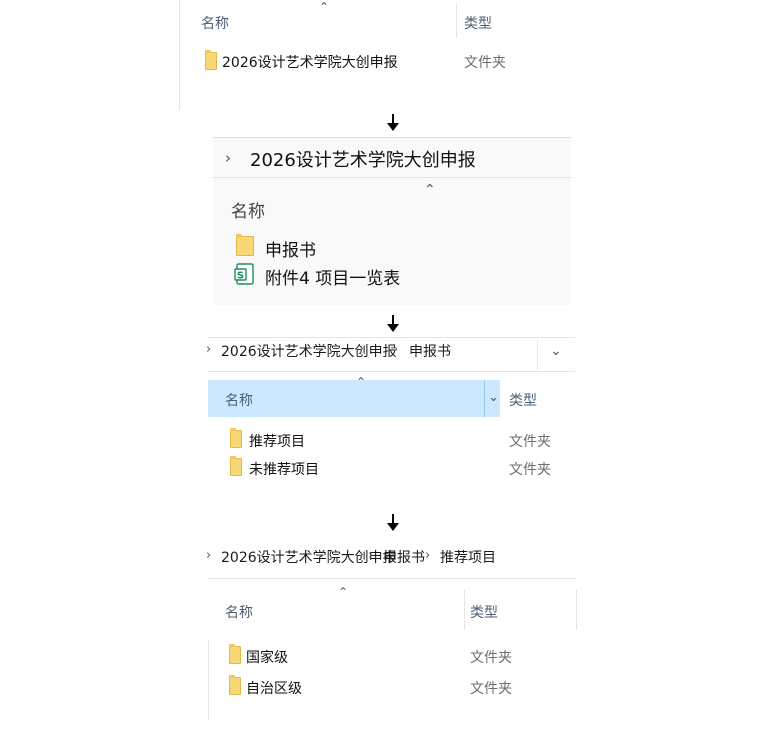 Image resolution: width=758 pixels, height=750 pixels. What do you see at coordinates (537, 355) in the screenshot?
I see `divider` at bounding box center [537, 355].